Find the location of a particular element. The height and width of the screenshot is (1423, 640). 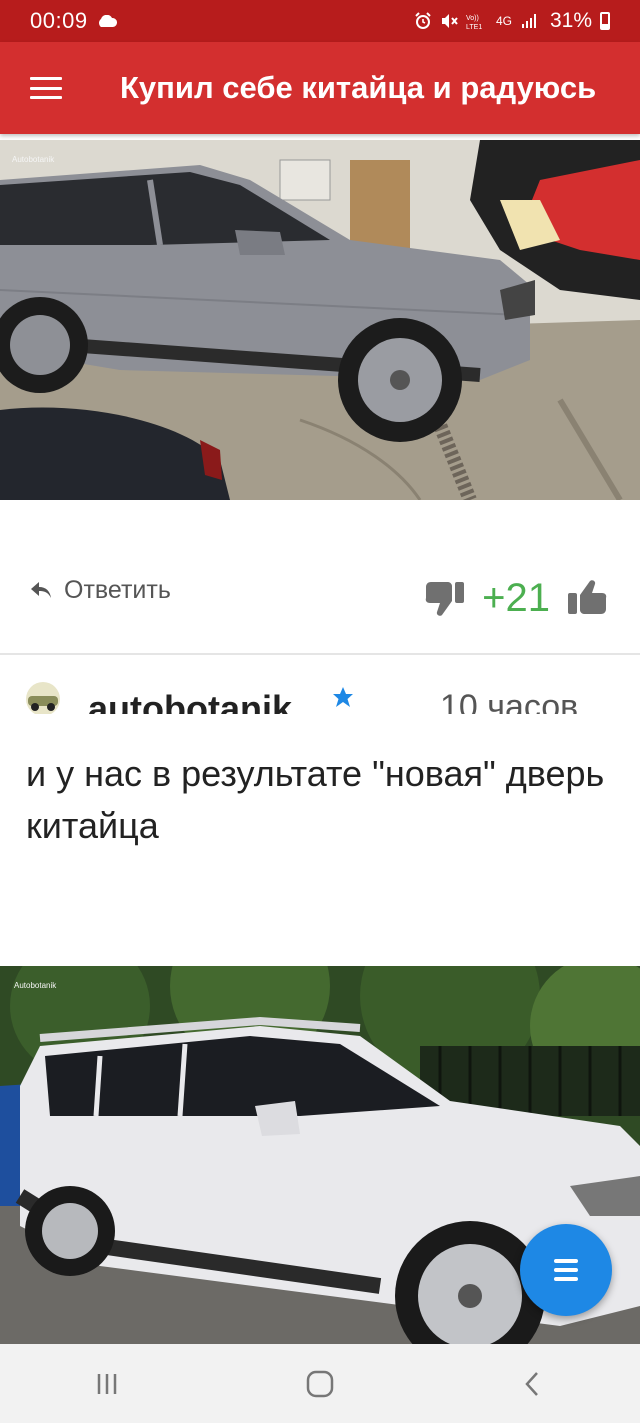

nav-back-button is located at coordinates (533, 1384).